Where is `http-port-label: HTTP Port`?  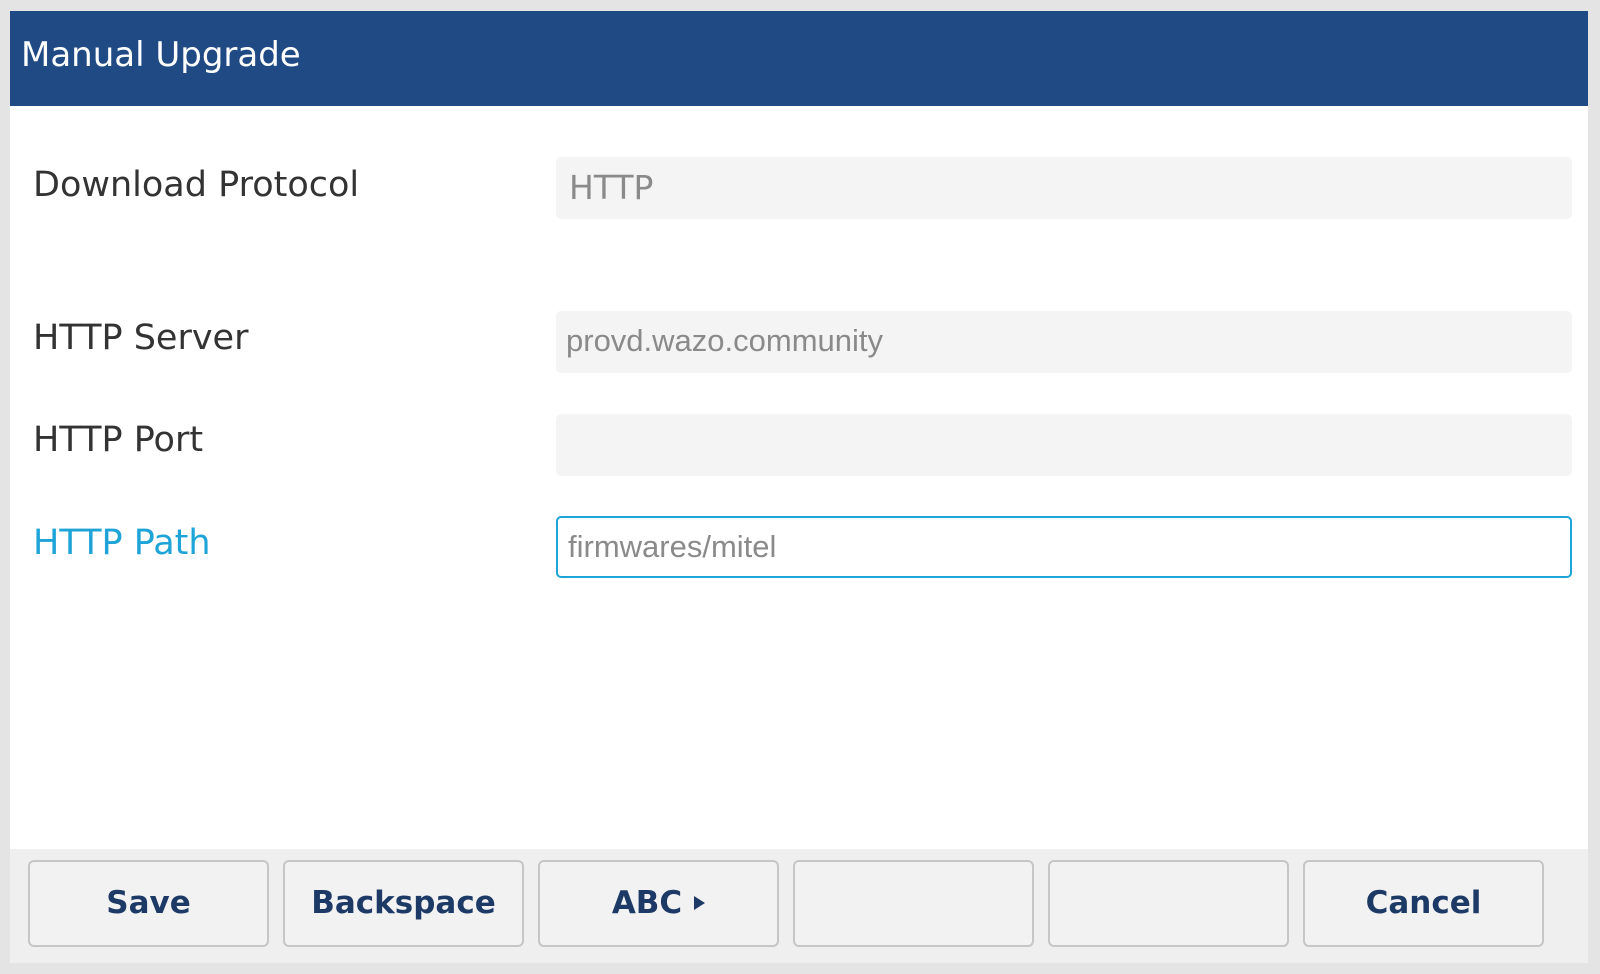 http-port-label: HTTP Port is located at coordinates (118, 440).